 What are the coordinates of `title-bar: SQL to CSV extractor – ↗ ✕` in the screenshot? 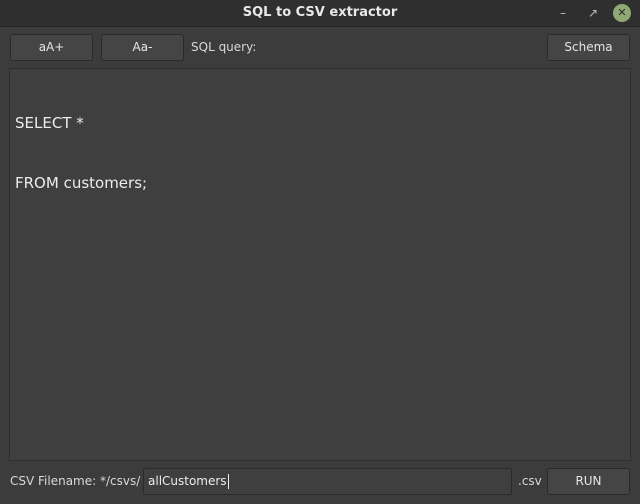 It's located at (320, 13).